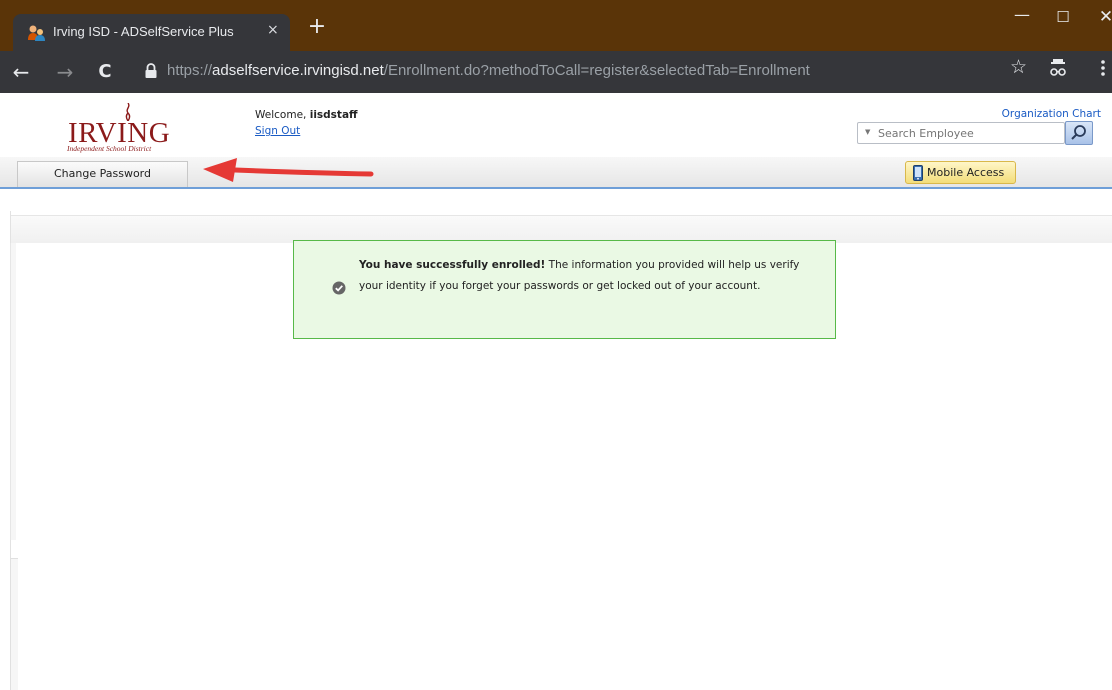 This screenshot has height=690, width=1112. I want to click on organization-chart-link: Organization Chart, so click(1051, 114).